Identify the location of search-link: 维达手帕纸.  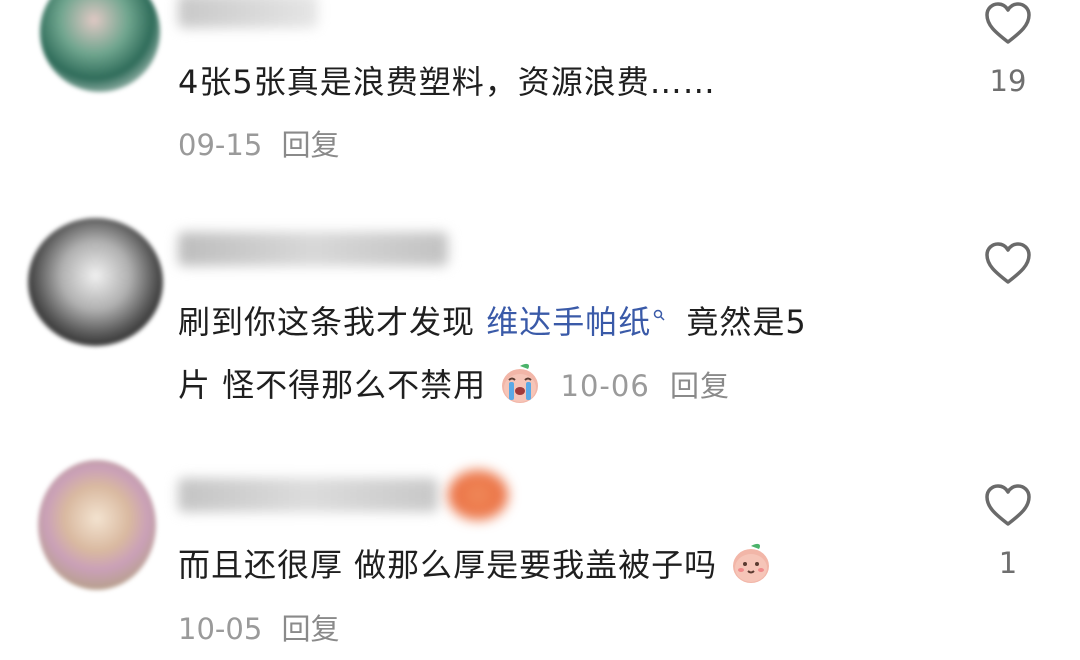
(568, 322).